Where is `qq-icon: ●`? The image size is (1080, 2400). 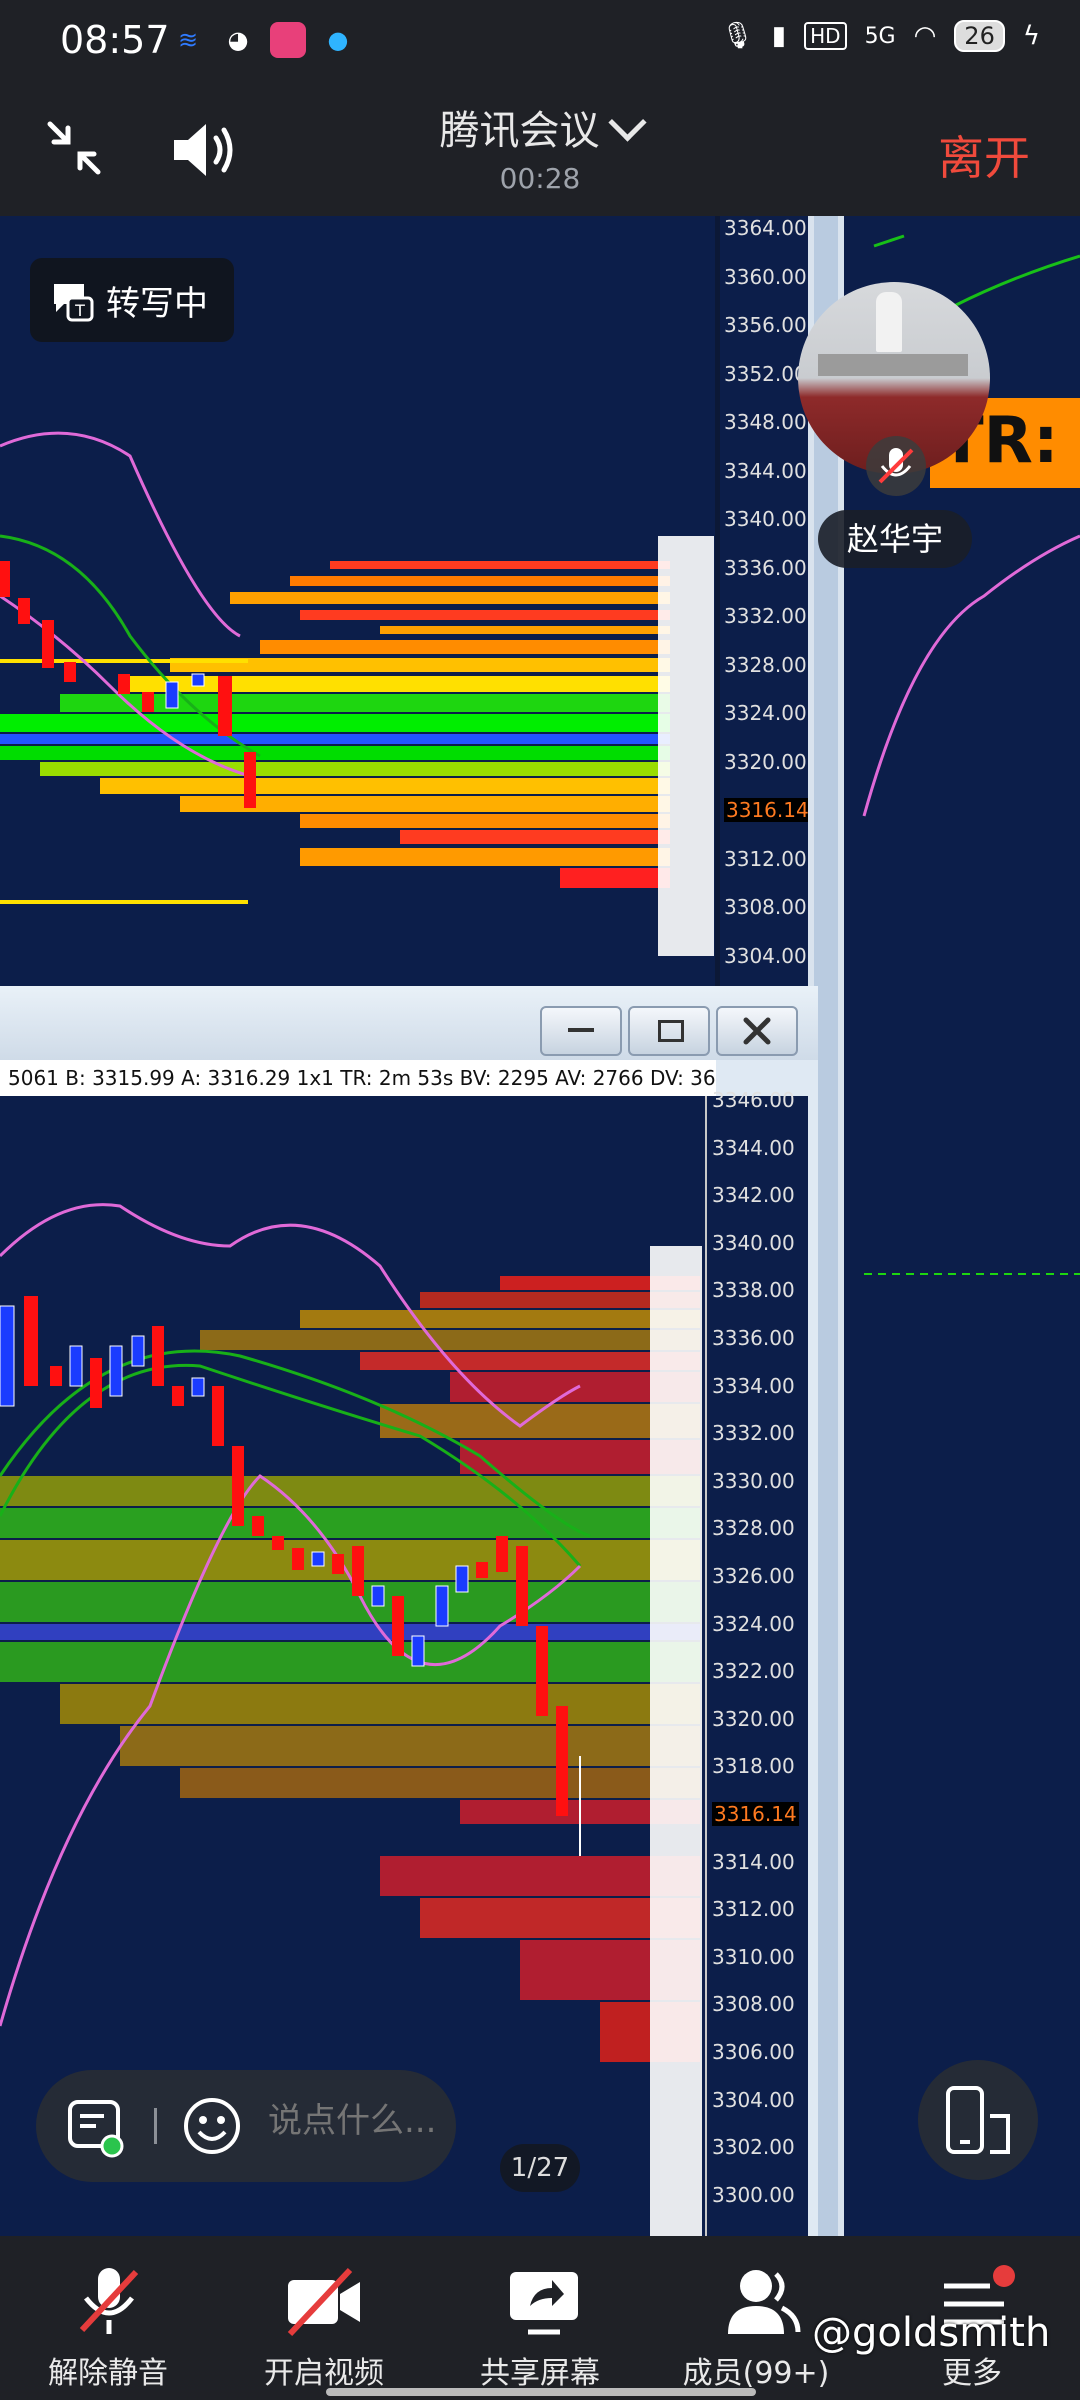 qq-icon: ● is located at coordinates (338, 40).